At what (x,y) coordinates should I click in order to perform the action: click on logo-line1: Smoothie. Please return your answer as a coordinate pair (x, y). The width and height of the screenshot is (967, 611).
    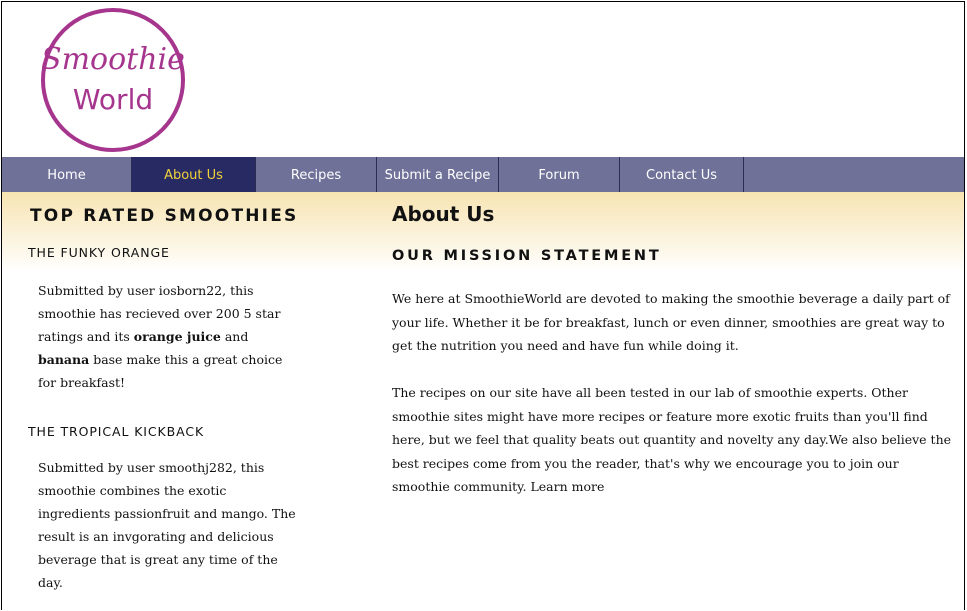
    Looking at the image, I should click on (113, 59).